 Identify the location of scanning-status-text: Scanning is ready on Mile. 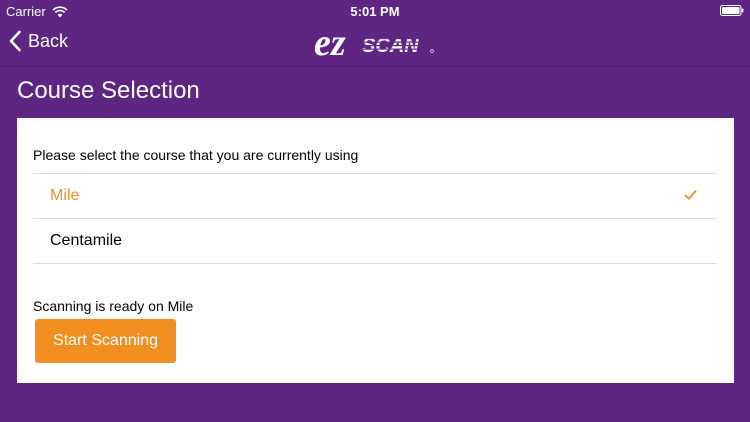
(113, 306).